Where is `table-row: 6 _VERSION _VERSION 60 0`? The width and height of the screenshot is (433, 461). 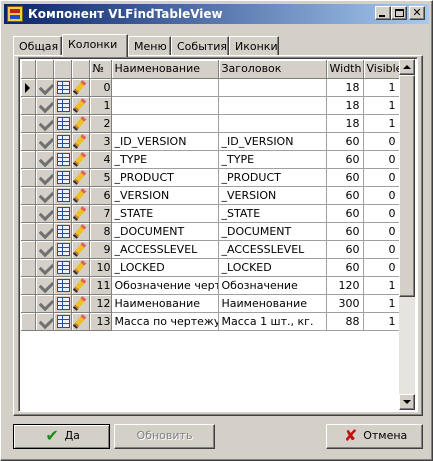 table-row: 6 _VERSION _VERSION 60 0 is located at coordinates (210, 195).